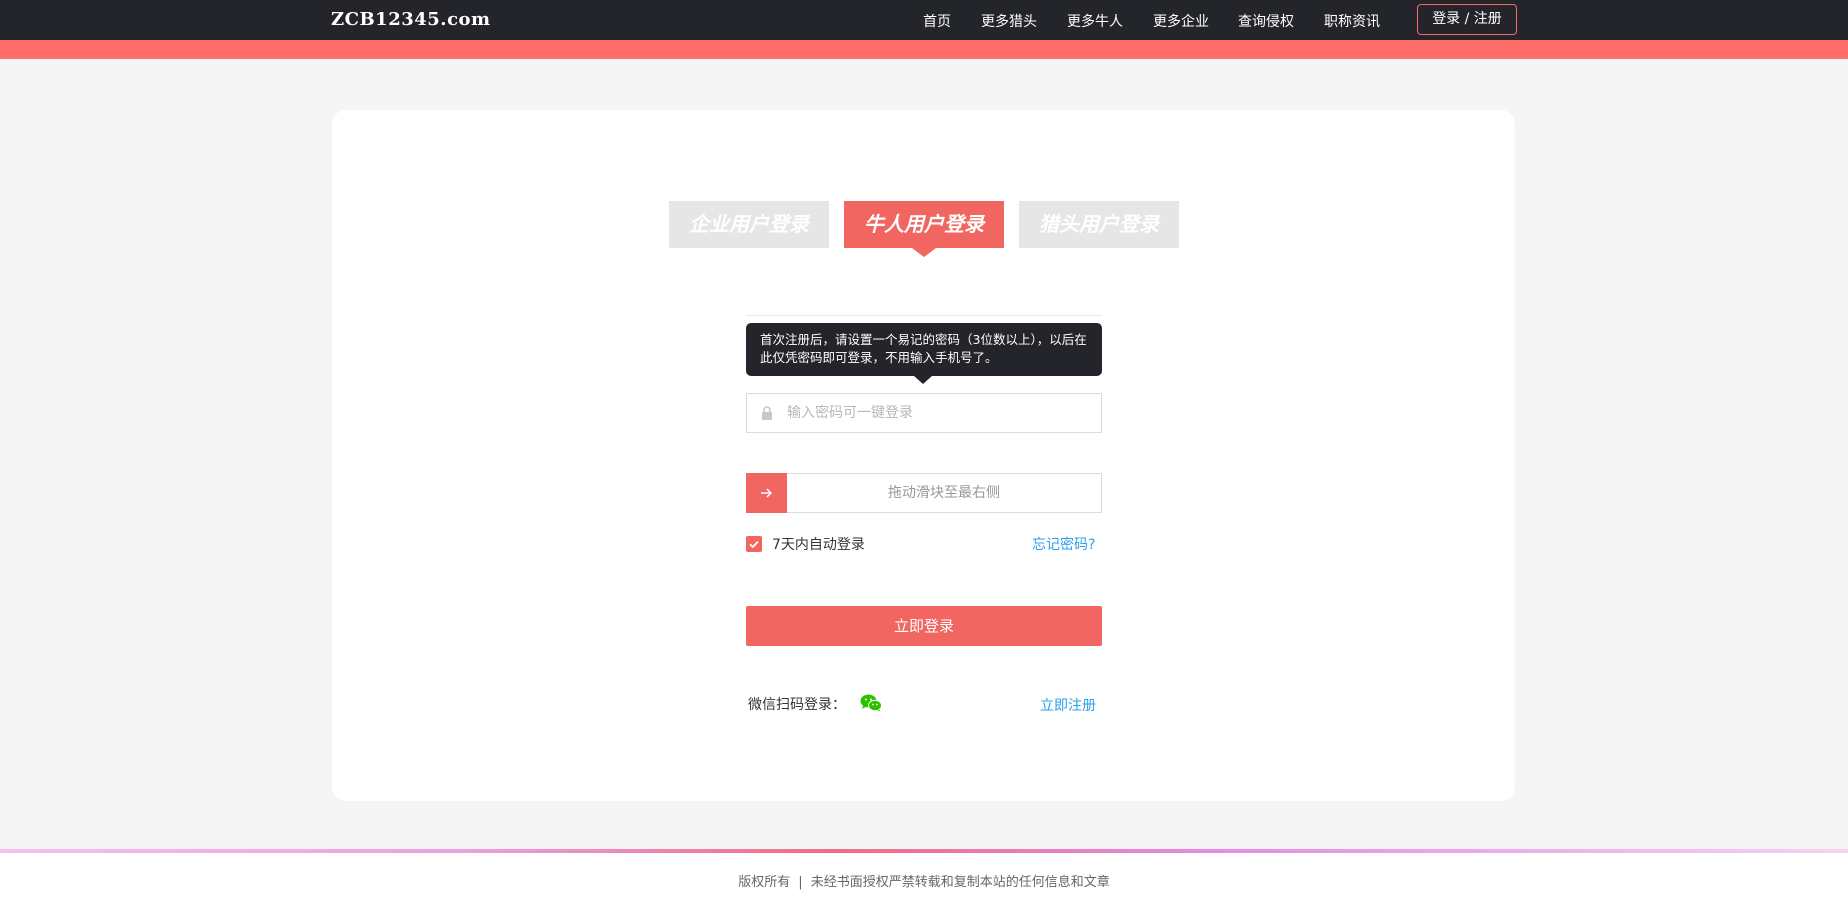 This screenshot has width=1848, height=905. I want to click on nav-item-infringement: 查询侵权, so click(1266, 21).